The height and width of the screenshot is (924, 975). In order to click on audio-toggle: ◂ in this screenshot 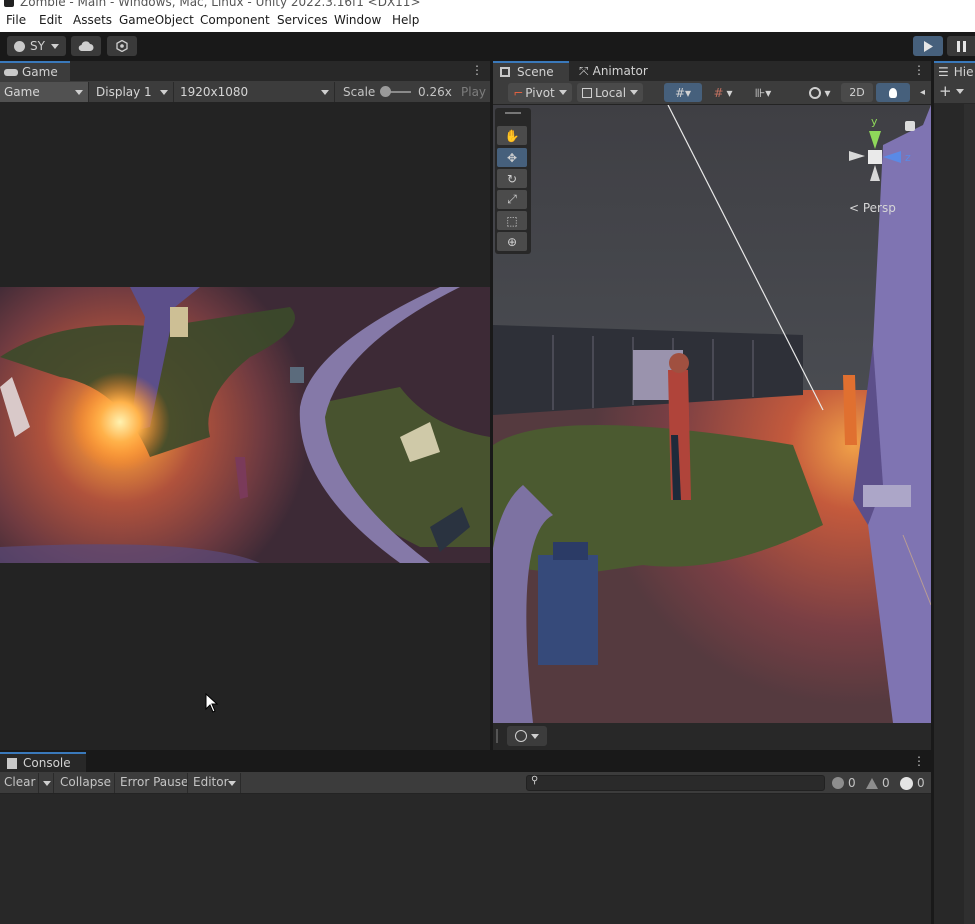, I will do `click(922, 92)`.